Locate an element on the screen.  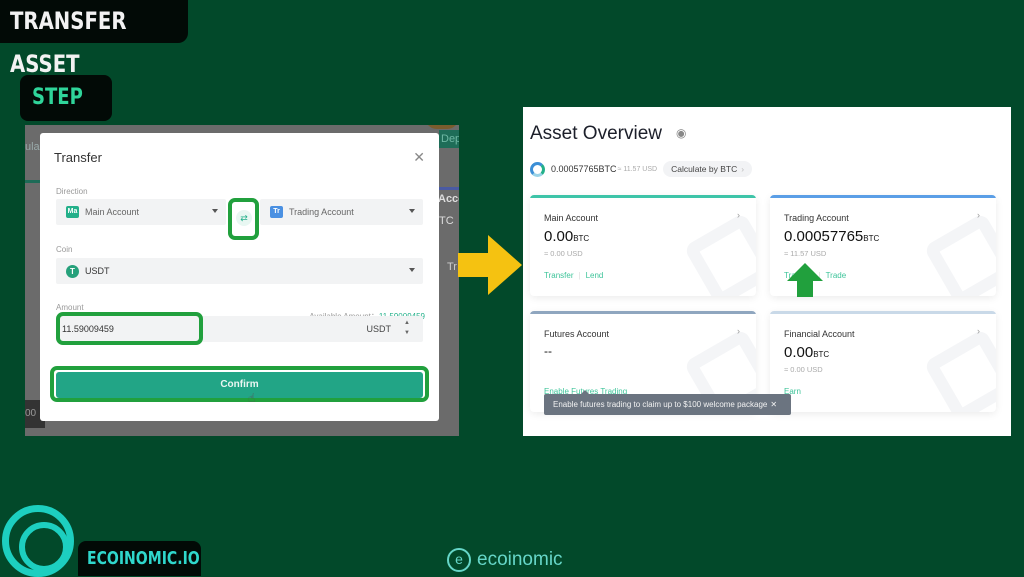
card-name: Financial Account is located at coordinates (819, 334).